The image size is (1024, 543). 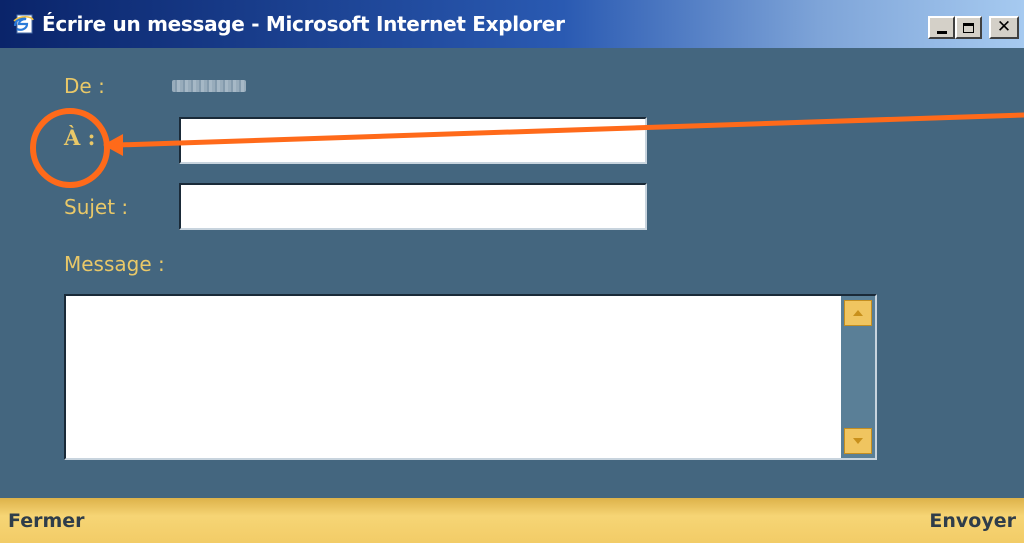 I want to click on scroll-up-button, so click(x=858, y=313).